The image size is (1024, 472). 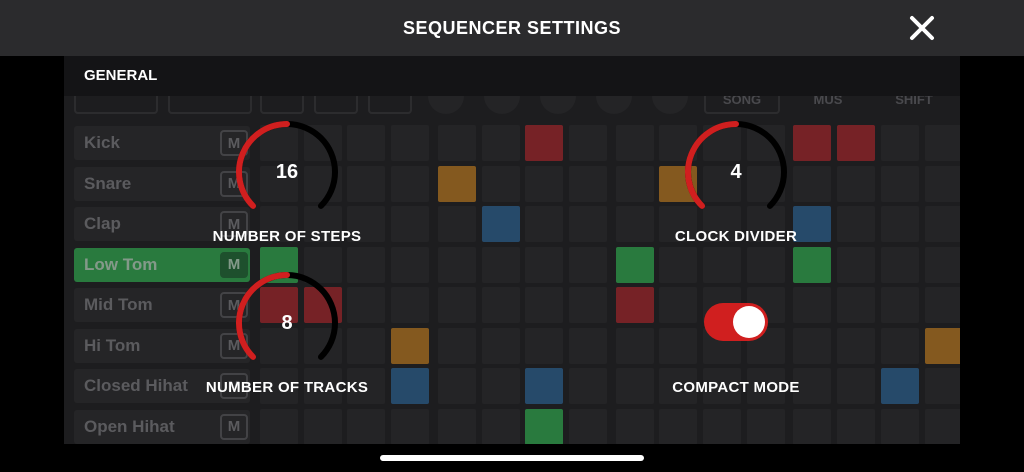 What do you see at coordinates (736, 387) in the screenshot?
I see `compact-mode-label: COMPACT MODE` at bounding box center [736, 387].